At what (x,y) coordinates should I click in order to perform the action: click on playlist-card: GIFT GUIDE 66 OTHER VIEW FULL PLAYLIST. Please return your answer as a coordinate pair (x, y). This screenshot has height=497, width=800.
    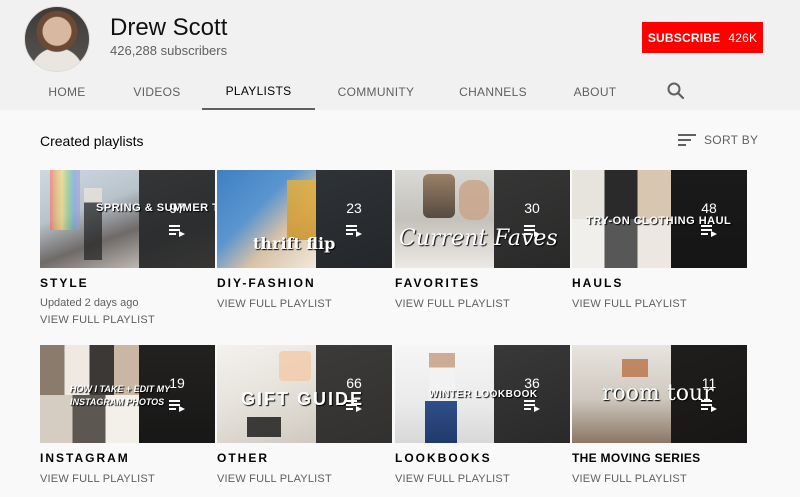
    Looking at the image, I should click on (304, 415).